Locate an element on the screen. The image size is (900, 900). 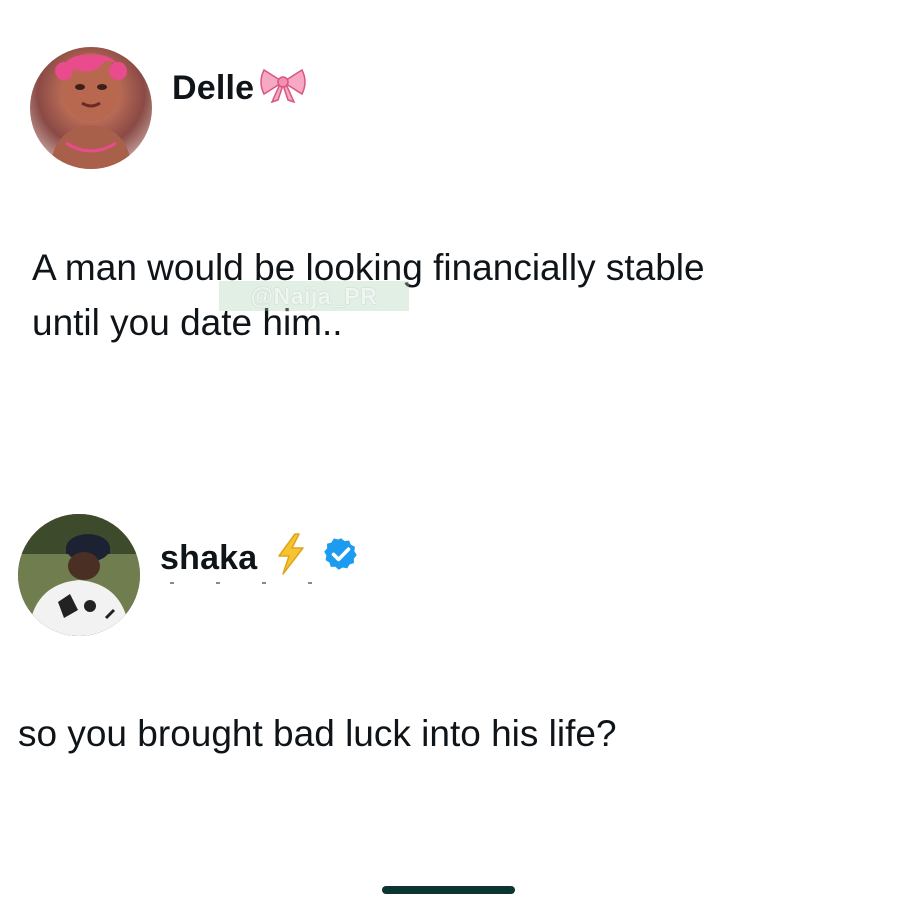
avatar-delle is located at coordinates (91, 108).